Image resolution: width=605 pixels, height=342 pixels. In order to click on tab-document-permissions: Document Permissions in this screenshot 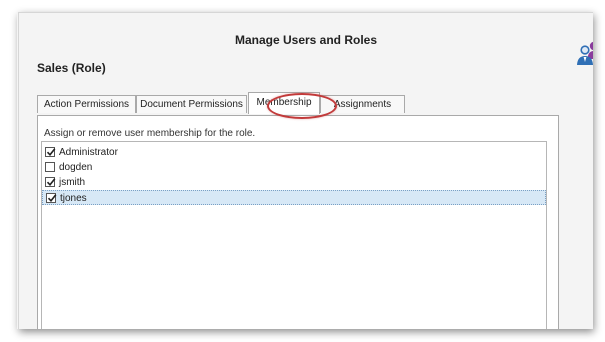, I will do `click(191, 104)`.